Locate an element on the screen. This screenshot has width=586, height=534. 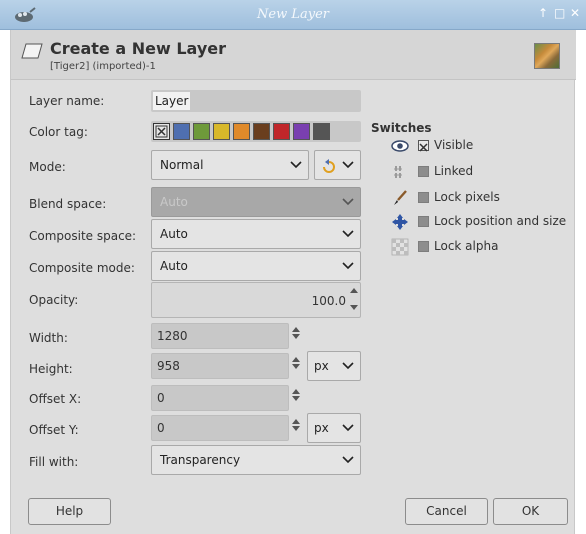
lock-alpha-label: Lock alpha is located at coordinates (466, 246).